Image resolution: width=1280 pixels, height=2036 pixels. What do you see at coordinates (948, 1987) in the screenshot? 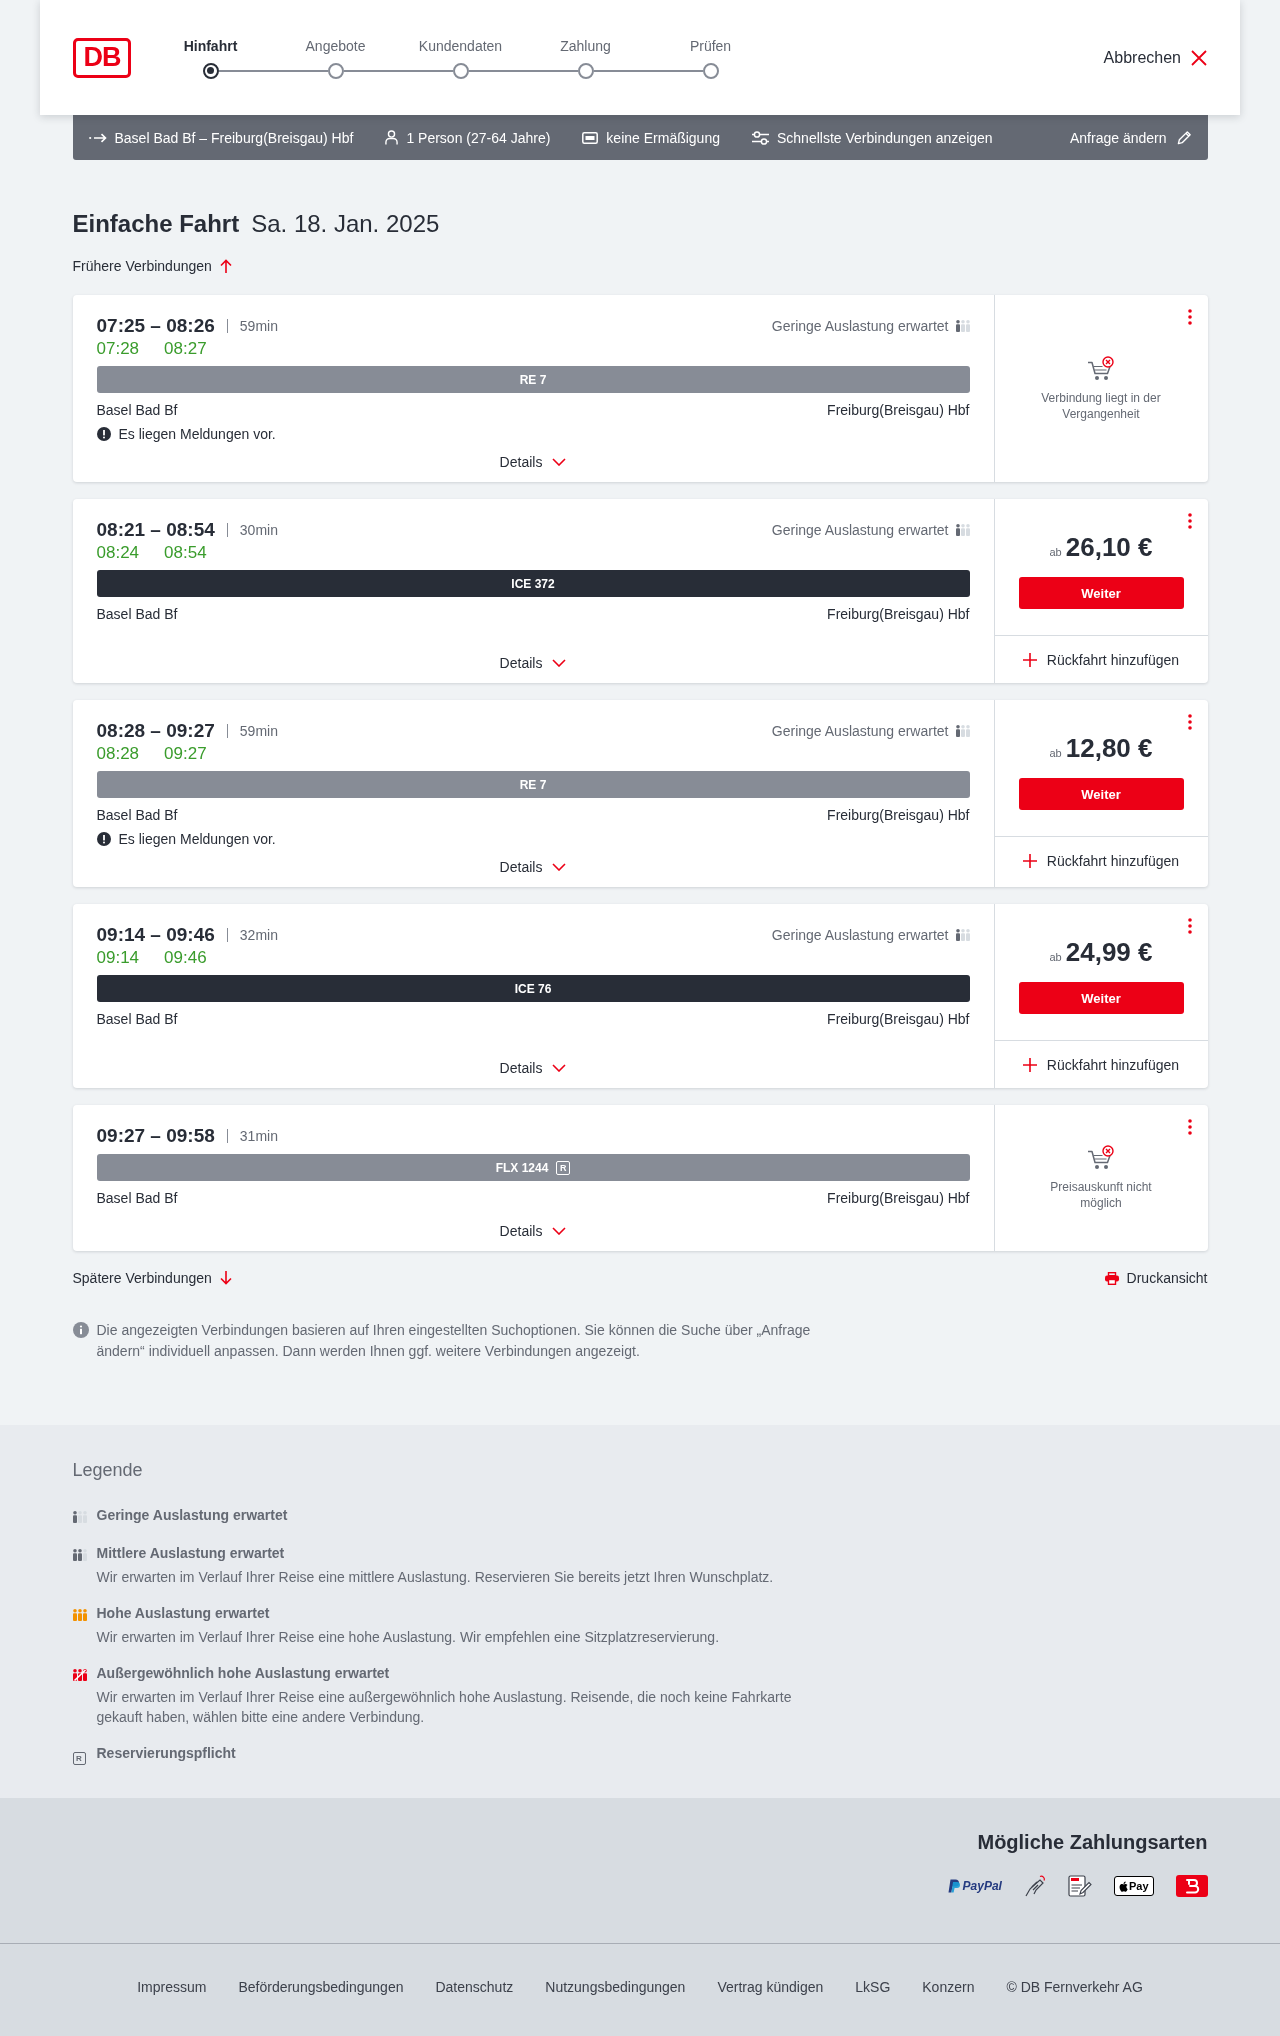
I see `footer-link: Konzern` at bounding box center [948, 1987].